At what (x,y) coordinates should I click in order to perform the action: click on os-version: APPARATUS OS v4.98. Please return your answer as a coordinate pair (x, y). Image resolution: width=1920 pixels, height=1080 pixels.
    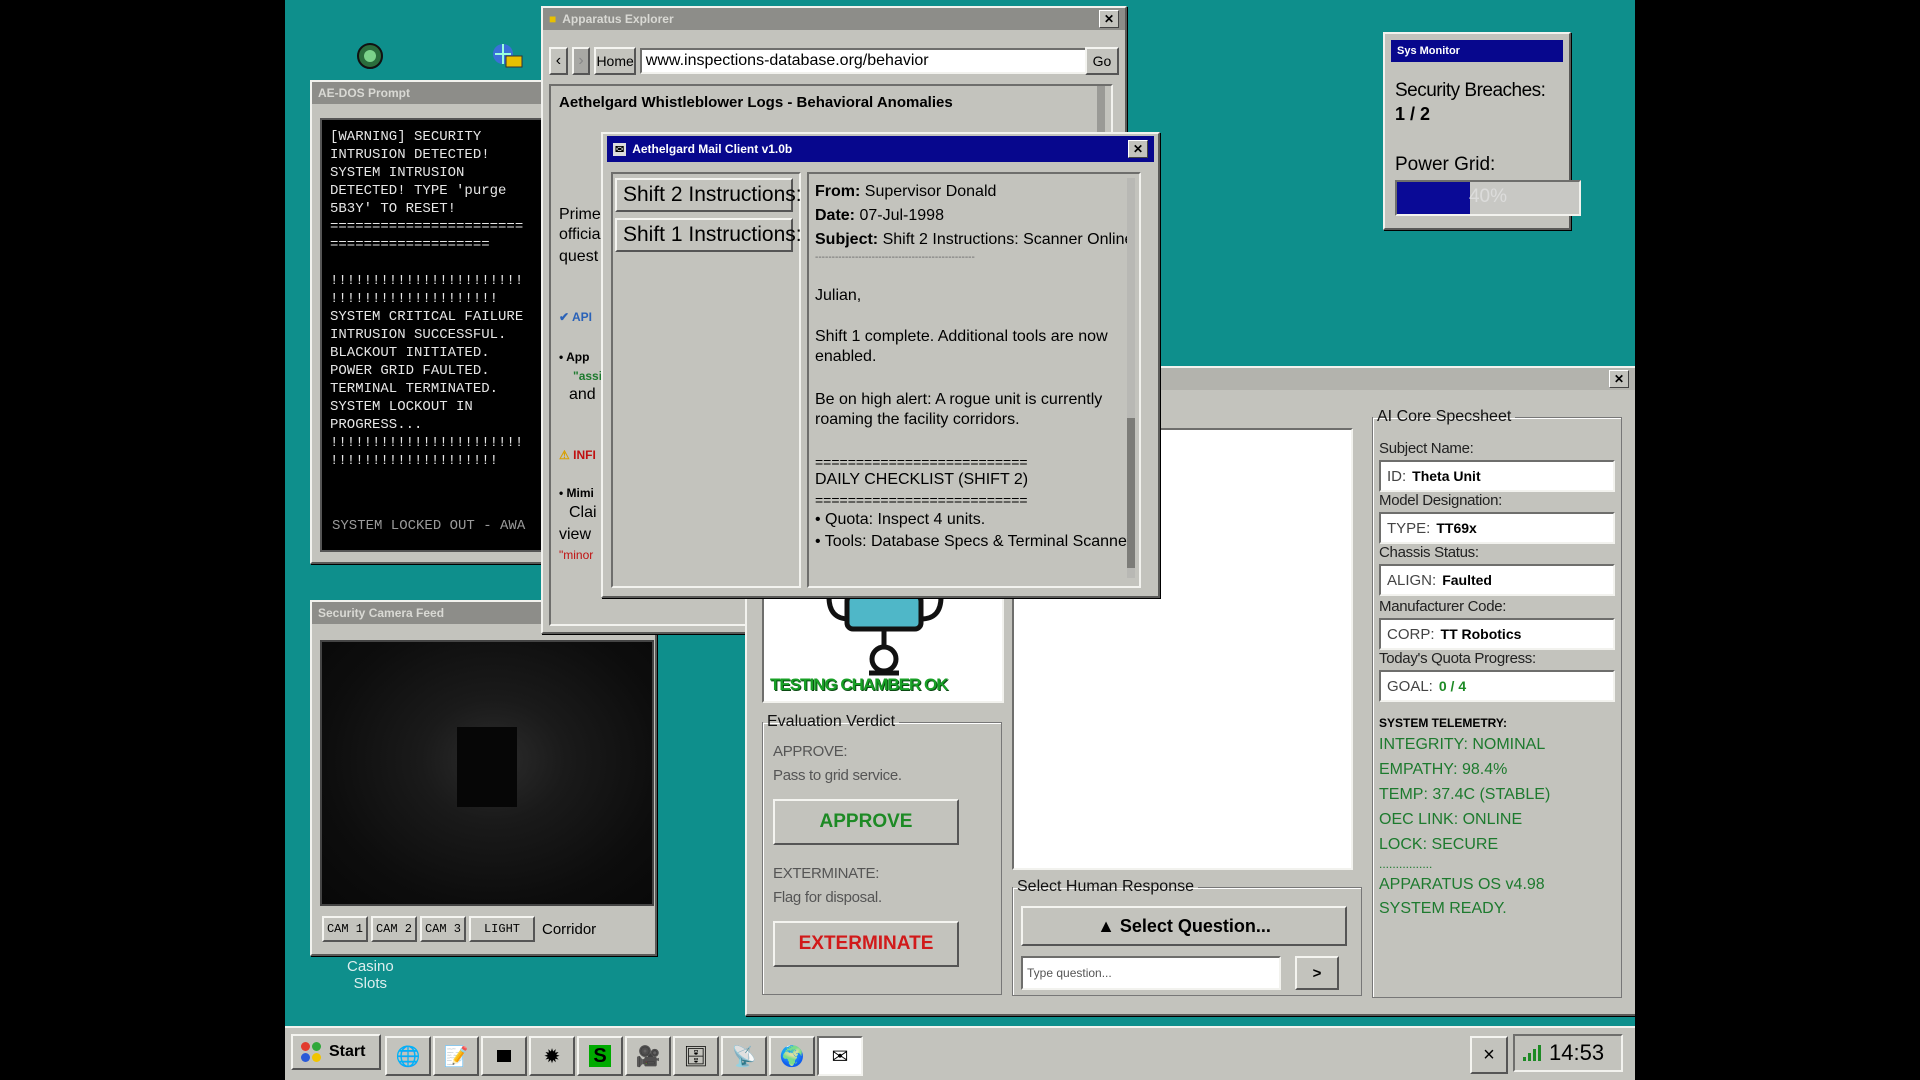
    Looking at the image, I should click on (1462, 884).